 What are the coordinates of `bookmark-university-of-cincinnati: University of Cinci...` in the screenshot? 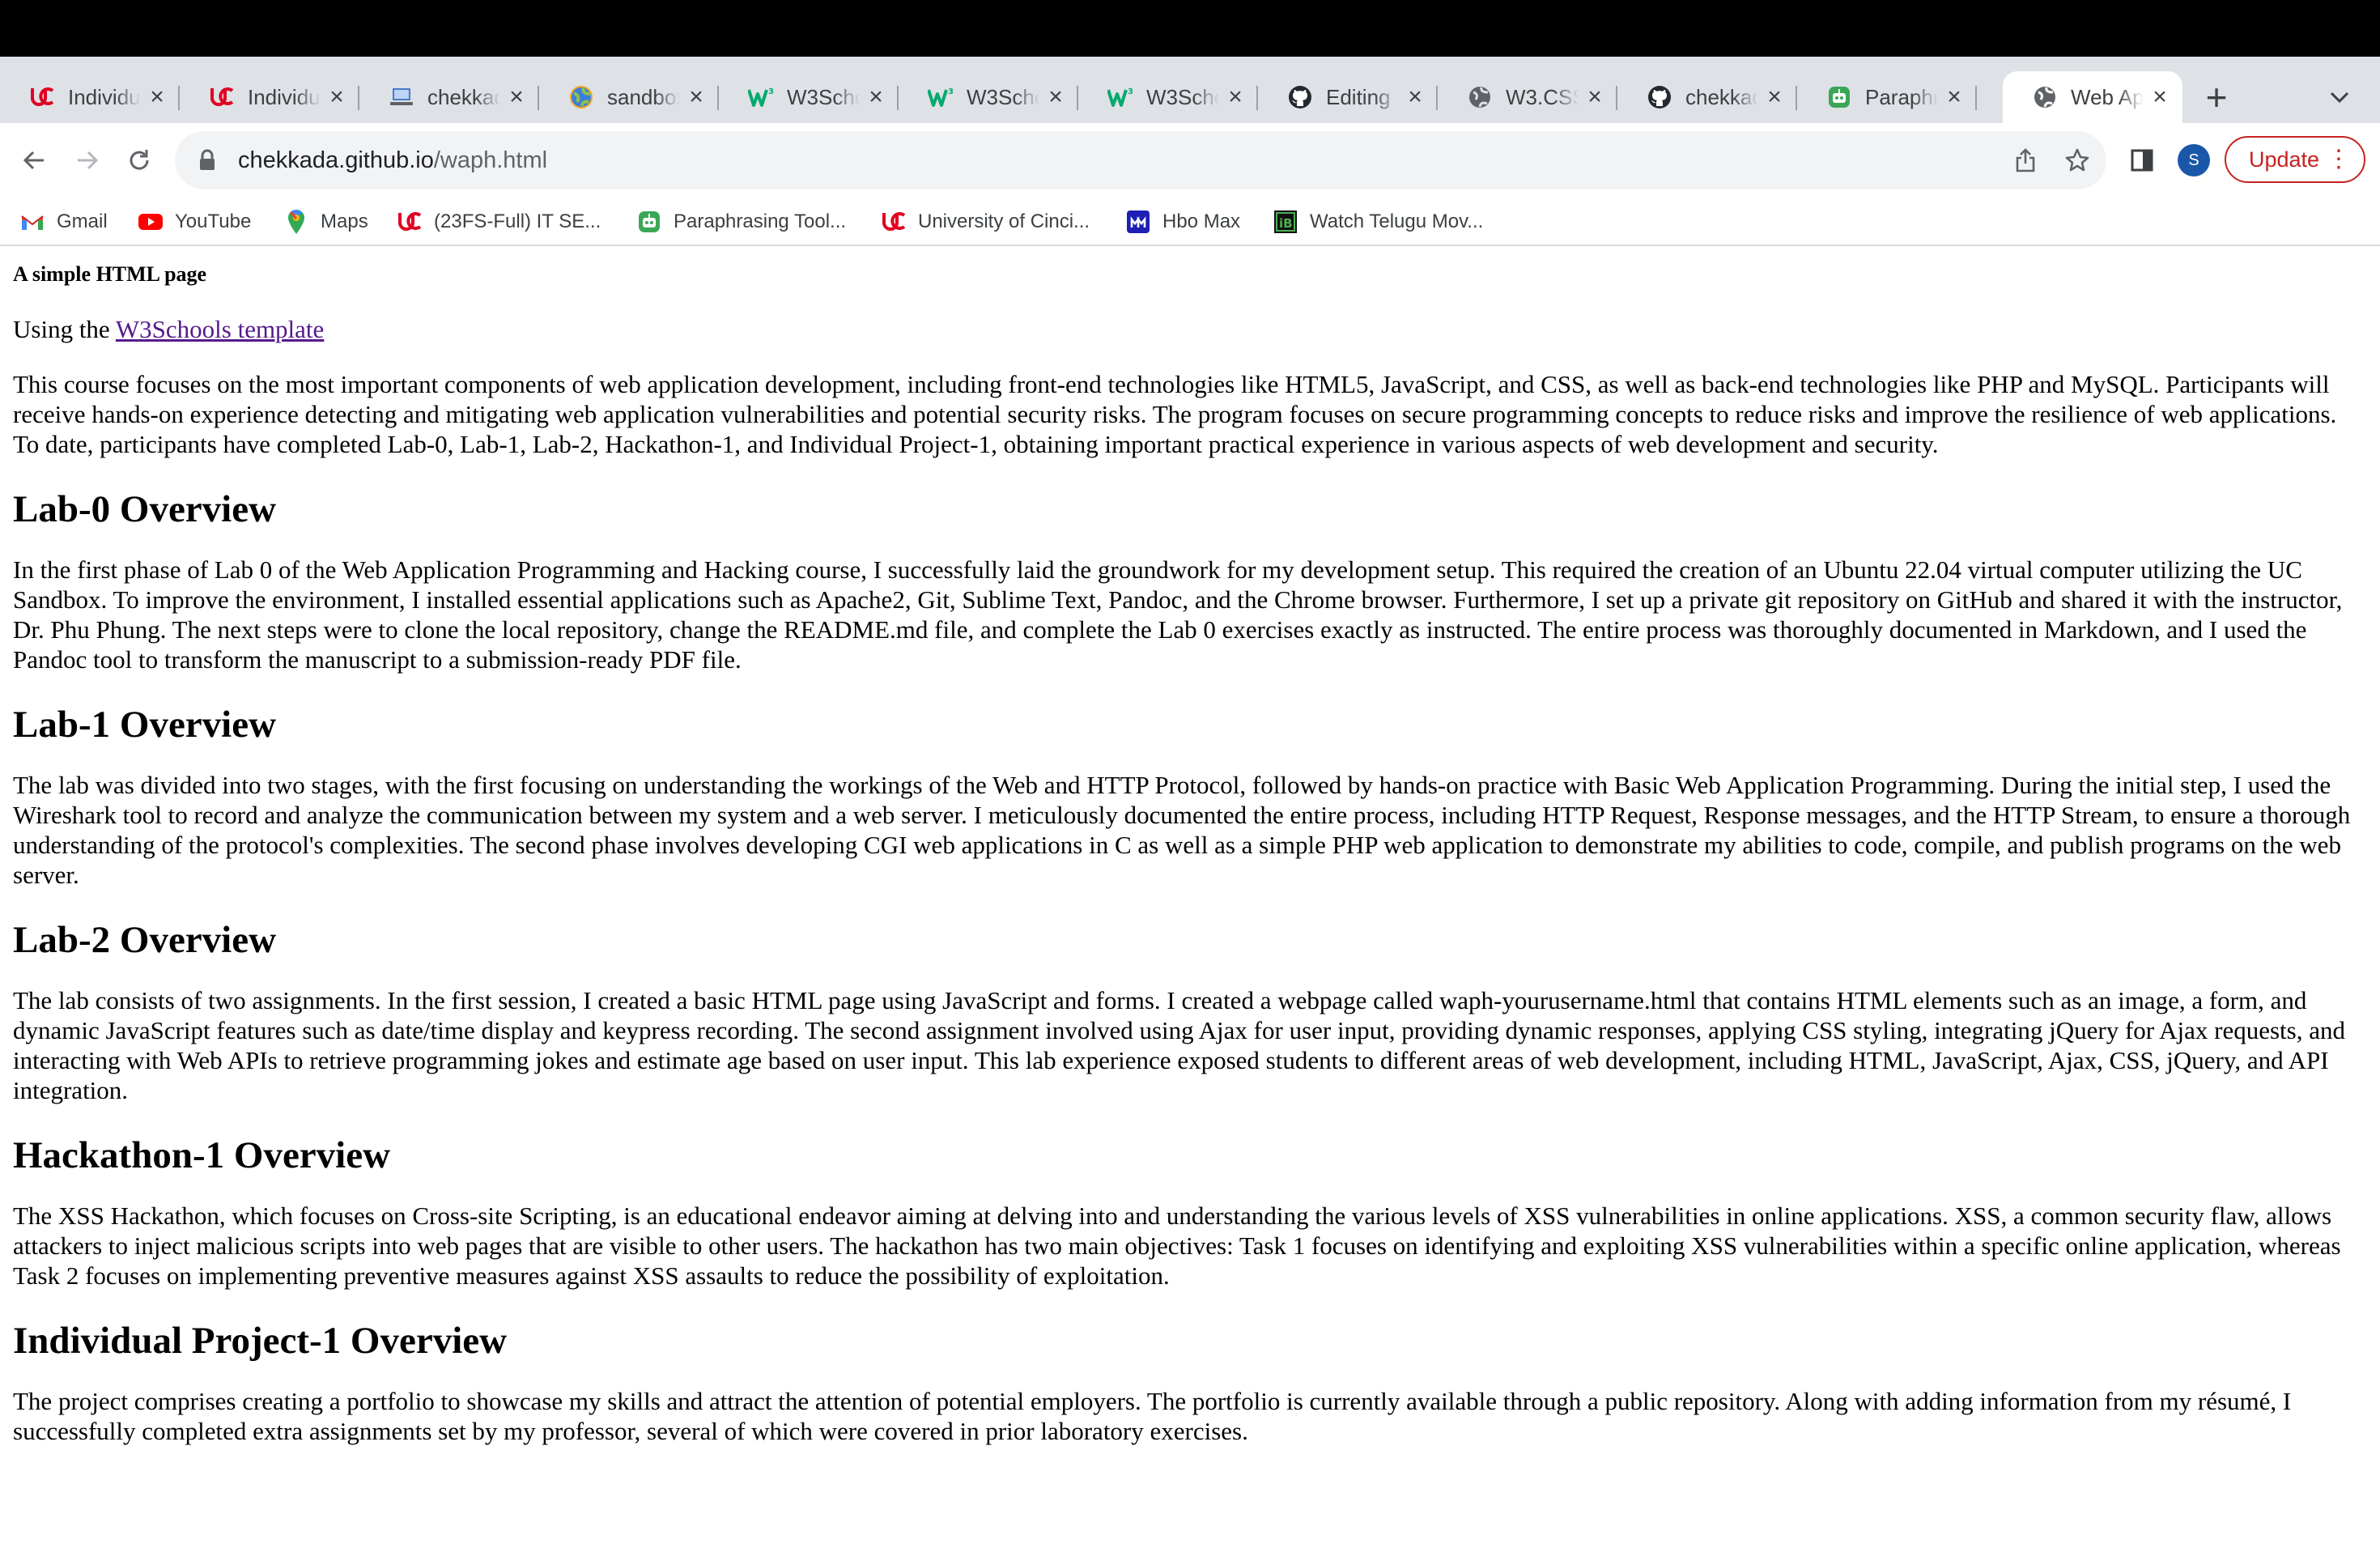 It's located at (986, 222).